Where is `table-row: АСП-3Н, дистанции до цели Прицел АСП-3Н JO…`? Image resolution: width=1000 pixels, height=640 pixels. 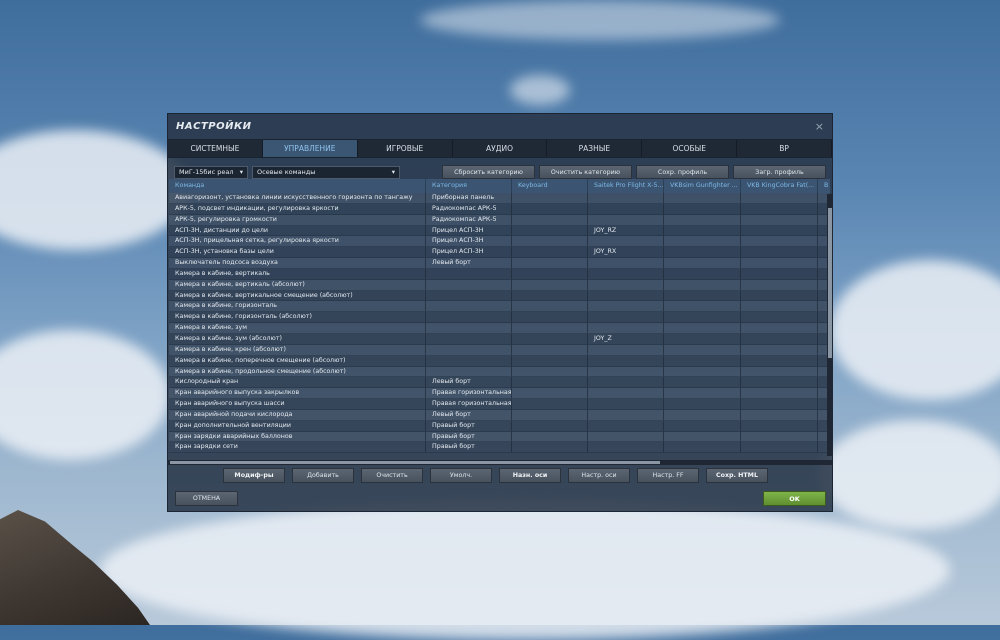 table-row: АСП-3Н, дистанции до цели Прицел АСП-3Н JO… is located at coordinates (500, 231).